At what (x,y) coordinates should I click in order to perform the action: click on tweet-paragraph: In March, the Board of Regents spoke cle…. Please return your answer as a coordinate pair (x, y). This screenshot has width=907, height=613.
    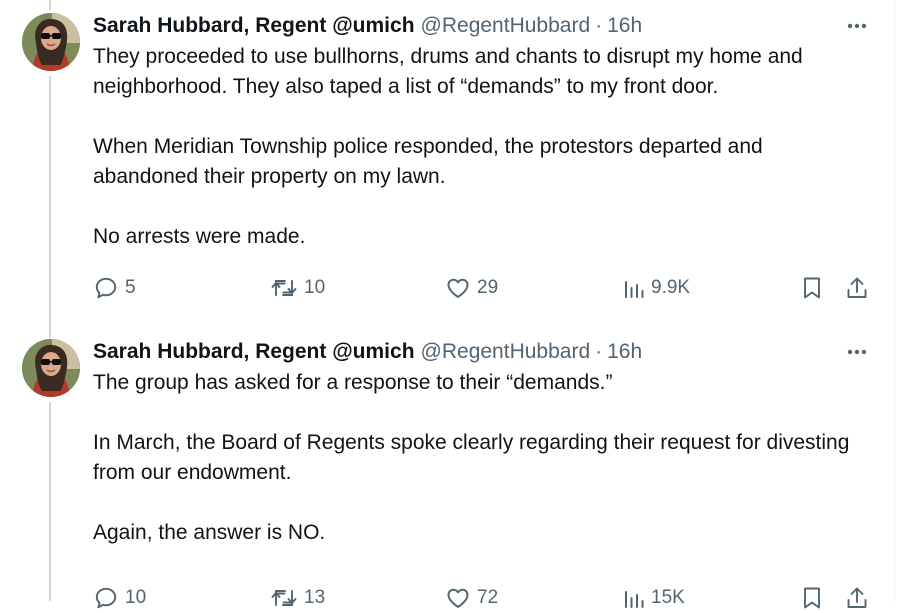
    Looking at the image, I should click on (471, 457).